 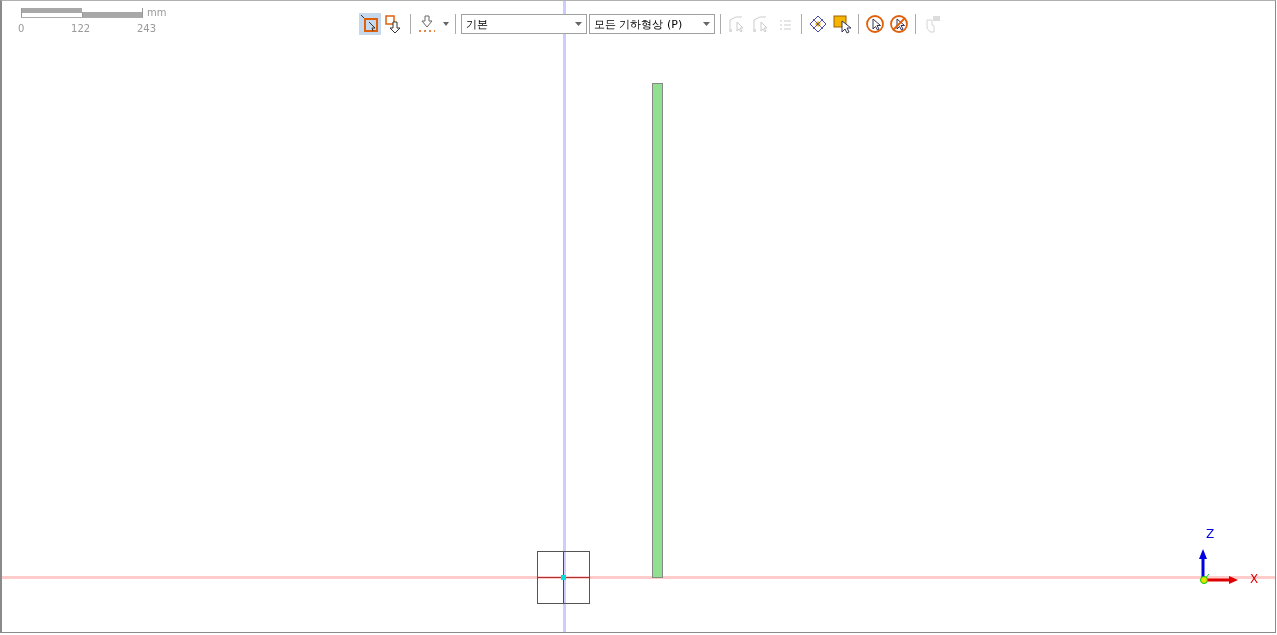 What do you see at coordinates (1219, 567) in the screenshot?
I see `axis-triad-drawing` at bounding box center [1219, 567].